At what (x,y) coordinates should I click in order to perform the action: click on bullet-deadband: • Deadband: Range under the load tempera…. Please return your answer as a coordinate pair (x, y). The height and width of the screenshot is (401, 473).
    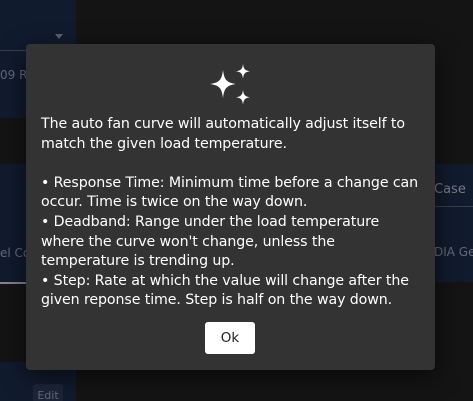
    Looking at the image, I should click on (210, 241).